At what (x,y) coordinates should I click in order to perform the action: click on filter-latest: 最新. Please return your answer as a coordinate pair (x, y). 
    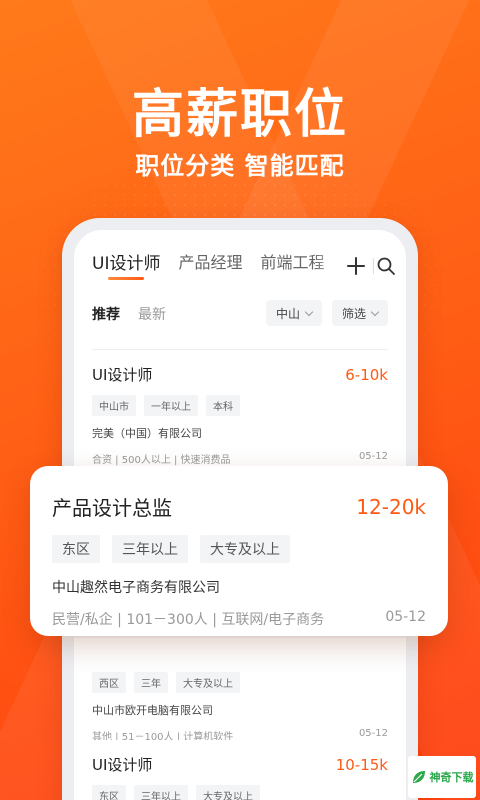
    Looking at the image, I should click on (152, 314).